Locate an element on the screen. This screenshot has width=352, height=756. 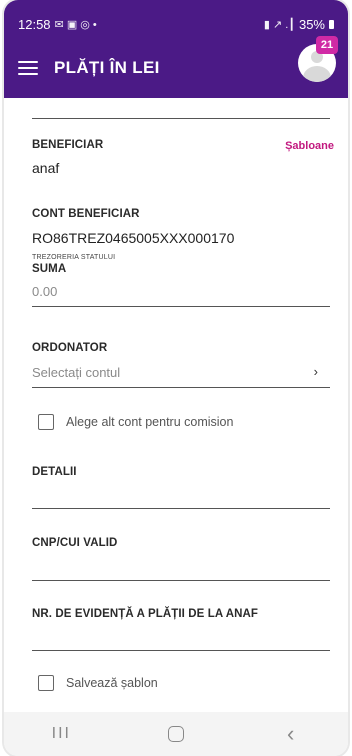
top-divider is located at coordinates (181, 118).